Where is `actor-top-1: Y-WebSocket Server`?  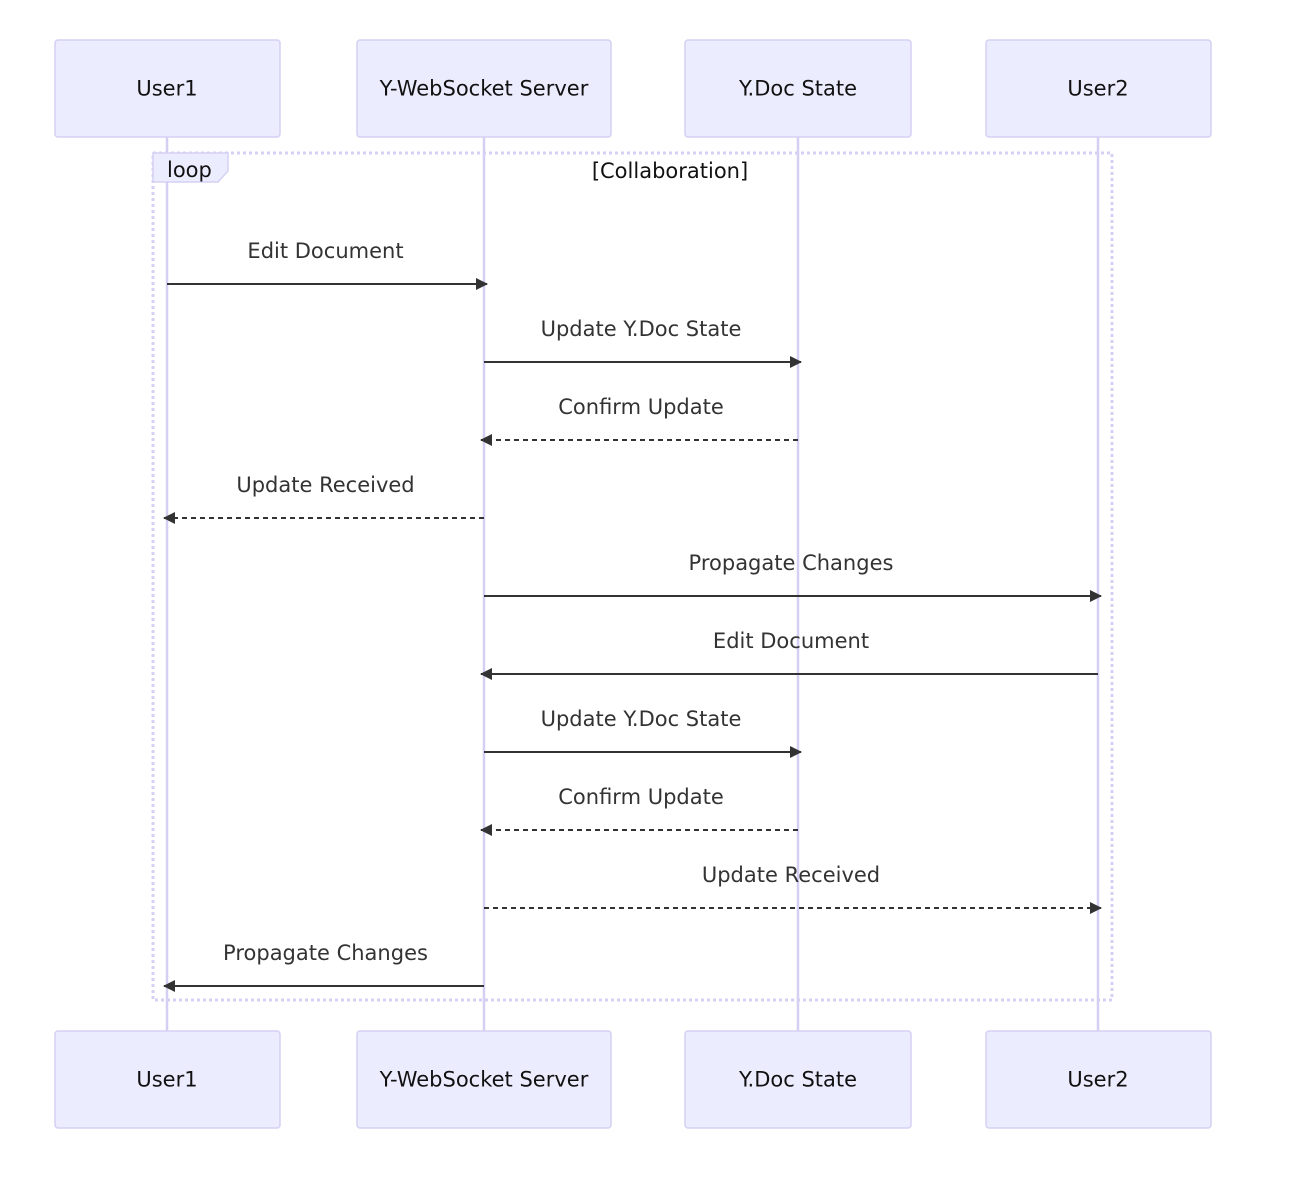 actor-top-1: Y-WebSocket Server is located at coordinates (484, 88).